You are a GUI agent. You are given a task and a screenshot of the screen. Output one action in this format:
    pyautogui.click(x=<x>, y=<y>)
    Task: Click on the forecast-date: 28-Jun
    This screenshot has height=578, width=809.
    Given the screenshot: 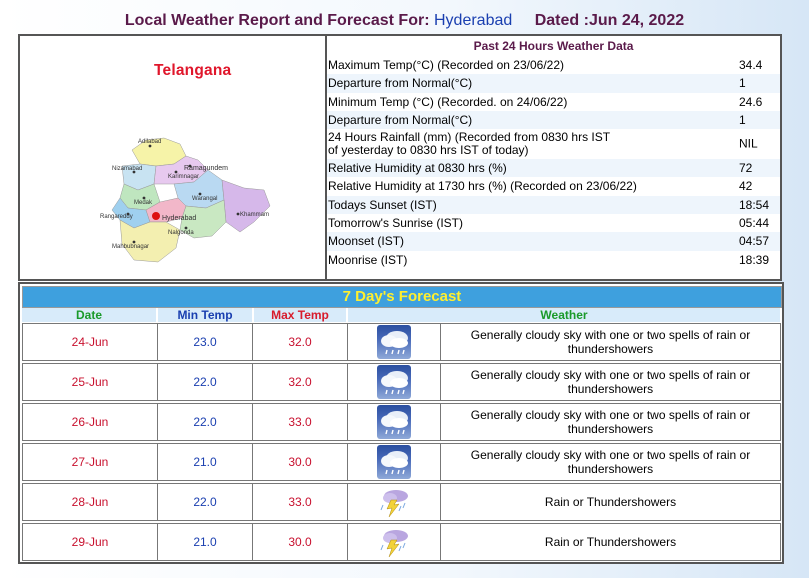 What is the action you would take?
    pyautogui.click(x=90, y=502)
    